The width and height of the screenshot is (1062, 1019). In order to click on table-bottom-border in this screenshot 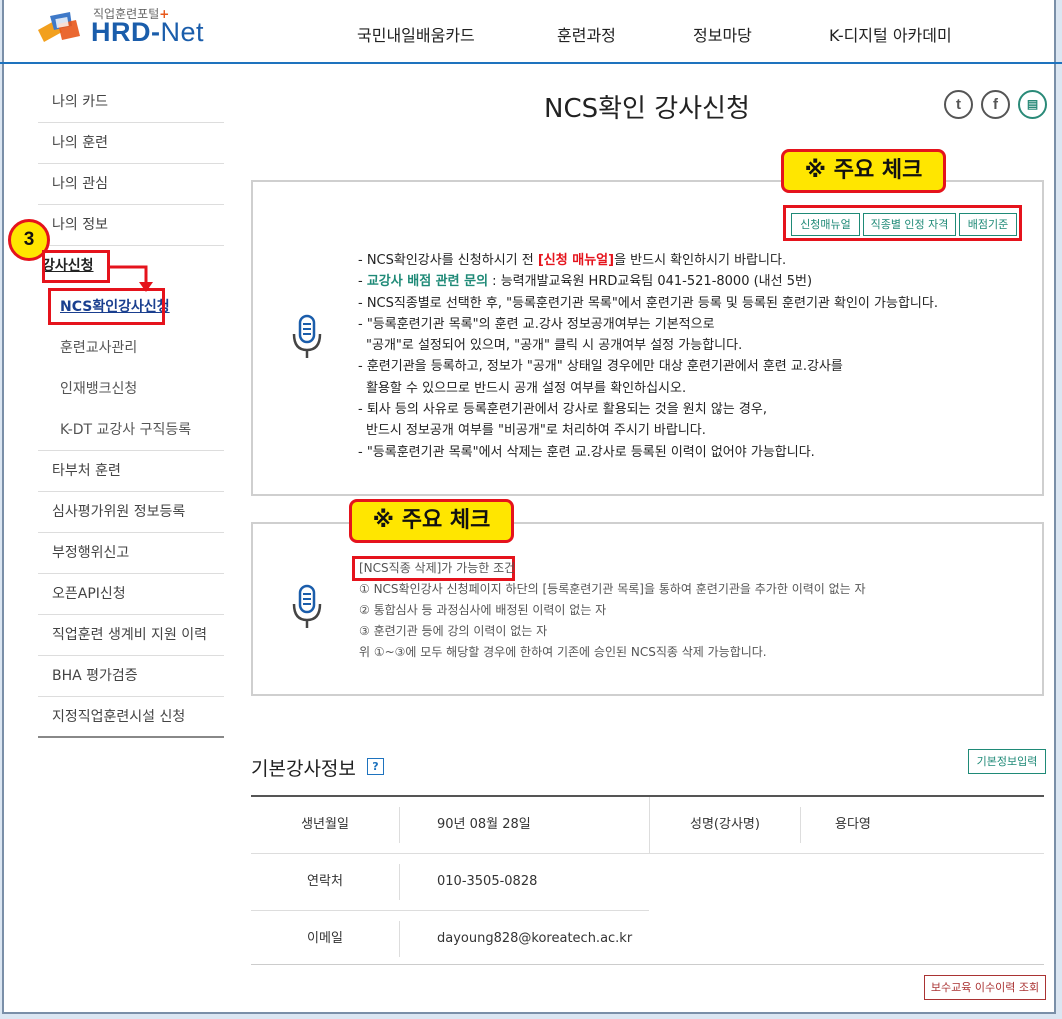, I will do `click(647, 964)`.